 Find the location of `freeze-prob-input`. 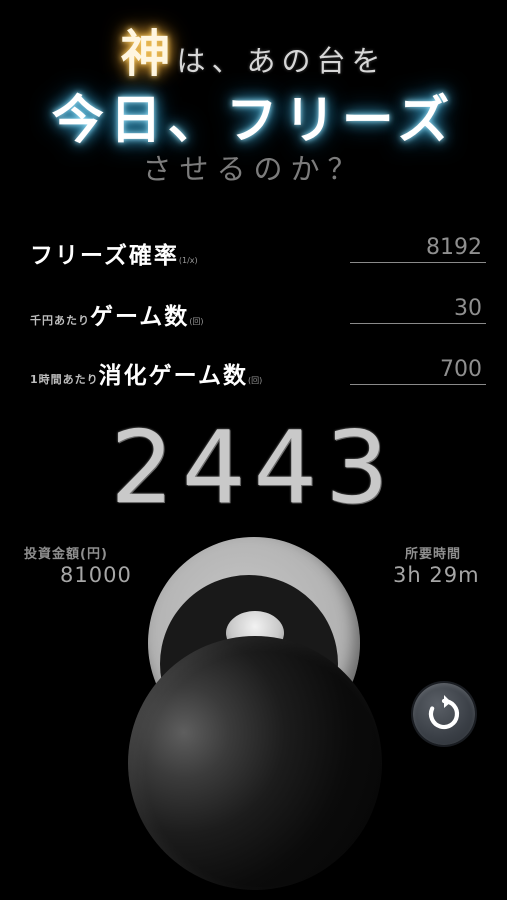

freeze-prob-input is located at coordinates (418, 248).